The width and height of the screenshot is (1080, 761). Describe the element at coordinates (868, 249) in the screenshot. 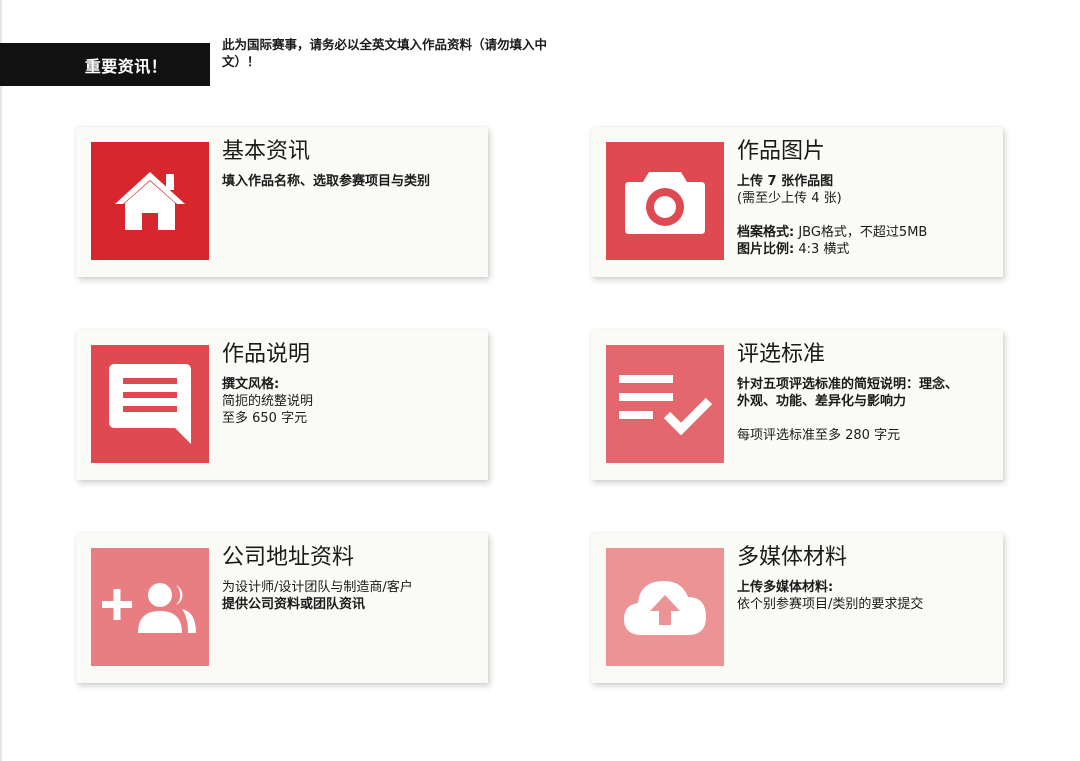

I see `card-line: 图片比例: 4:3 横式` at that location.